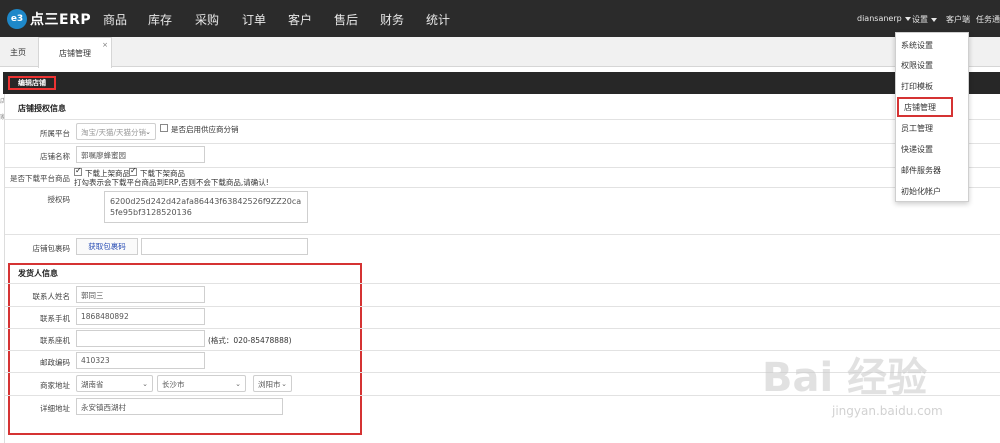  Describe the element at coordinates (207, 19) in the screenshot. I see `nav-item-purchase: 采购` at that location.